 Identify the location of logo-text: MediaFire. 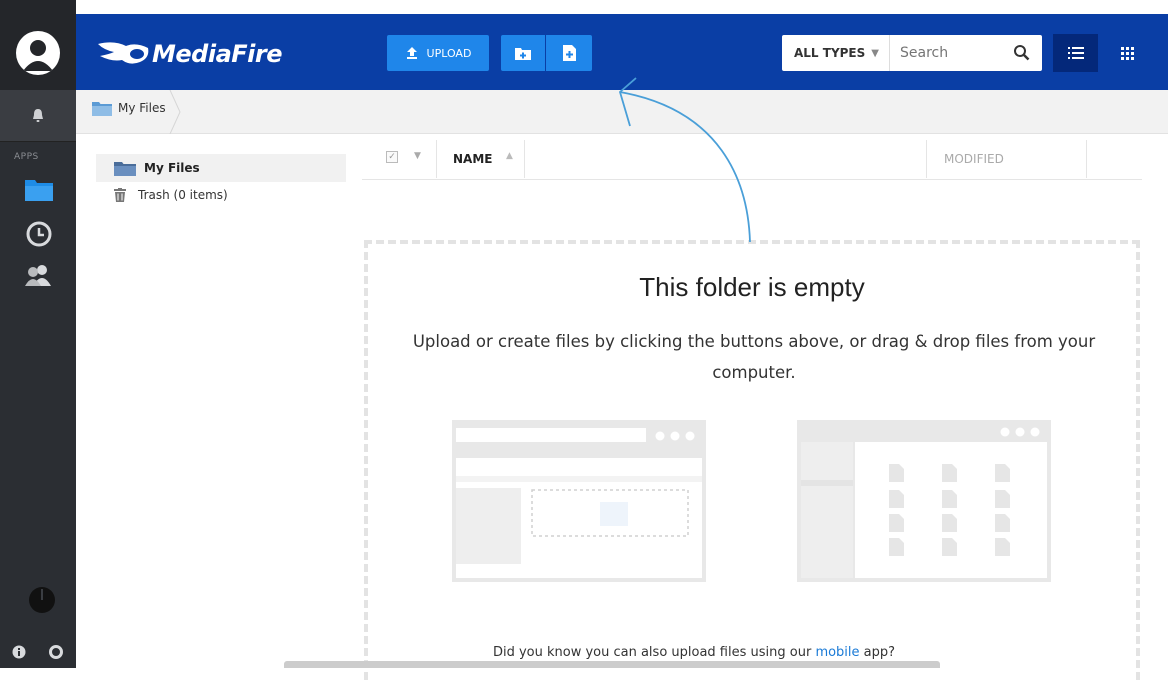
(217, 54).